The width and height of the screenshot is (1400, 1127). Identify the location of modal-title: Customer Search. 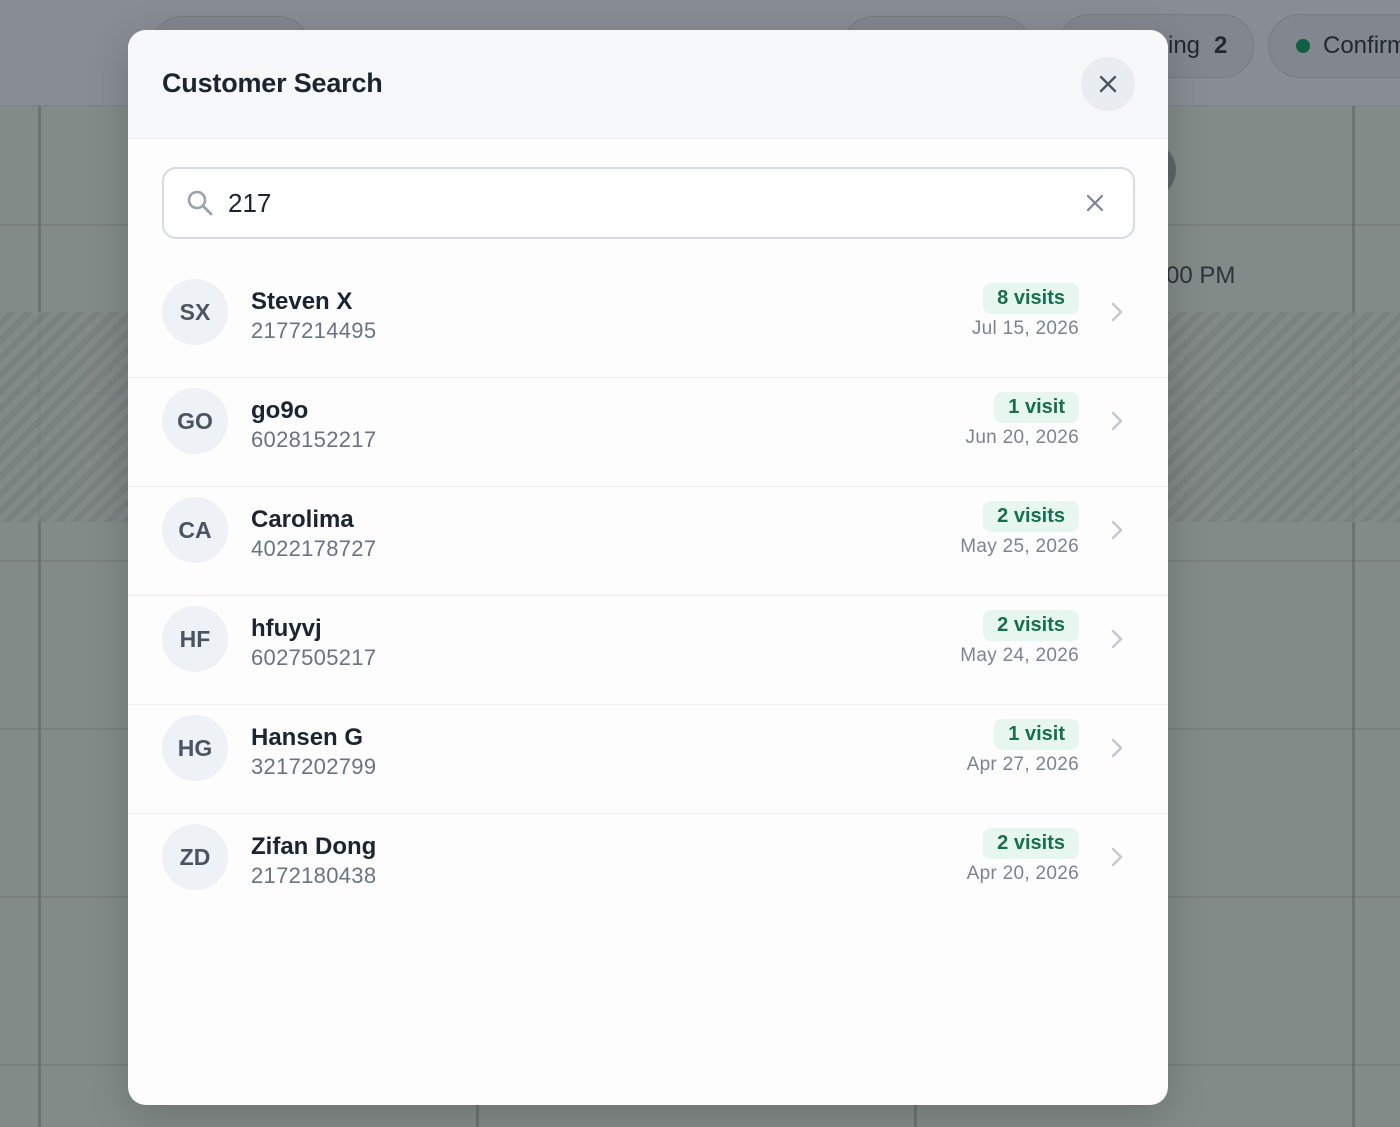
(272, 83).